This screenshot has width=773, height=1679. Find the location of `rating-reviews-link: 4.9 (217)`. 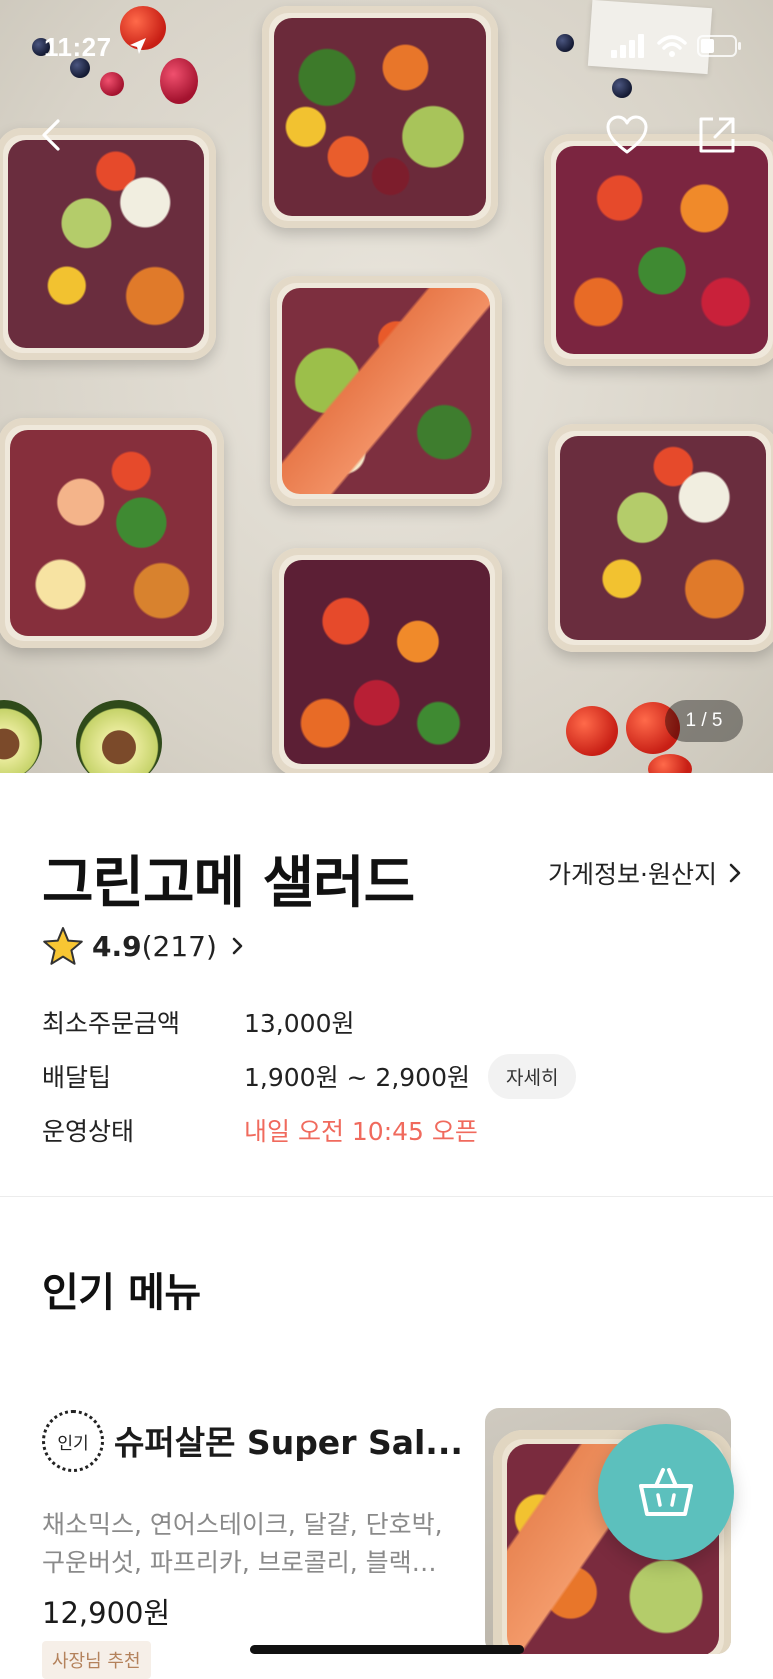

rating-reviews-link: 4.9 (217) is located at coordinates (143, 946).